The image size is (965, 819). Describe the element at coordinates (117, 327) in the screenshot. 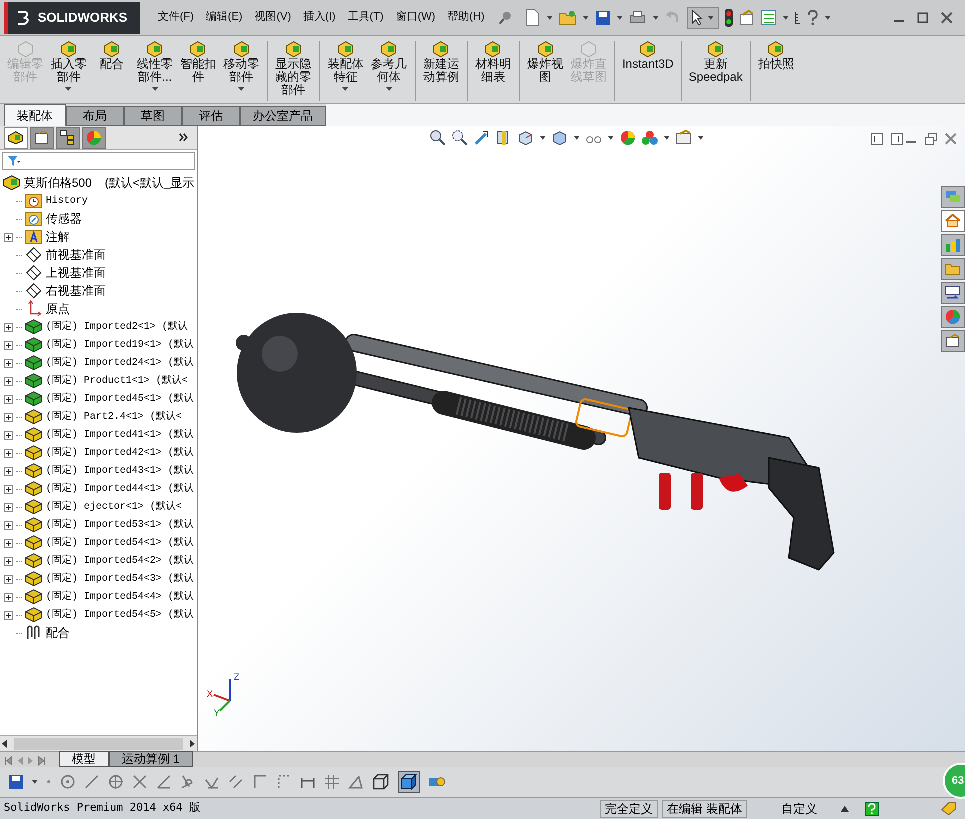

I see `tree-item: (固定) Imported2<1> (默认` at that location.